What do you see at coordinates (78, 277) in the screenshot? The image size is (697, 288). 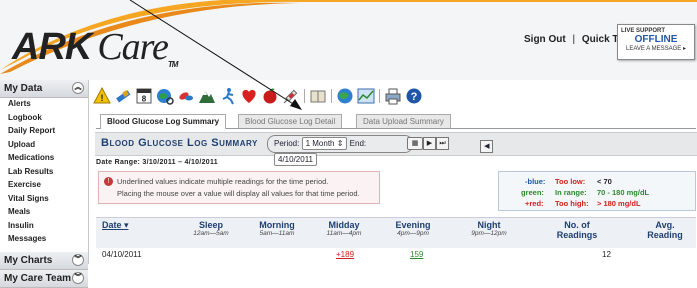 I see `expand-icon: ︾` at bounding box center [78, 277].